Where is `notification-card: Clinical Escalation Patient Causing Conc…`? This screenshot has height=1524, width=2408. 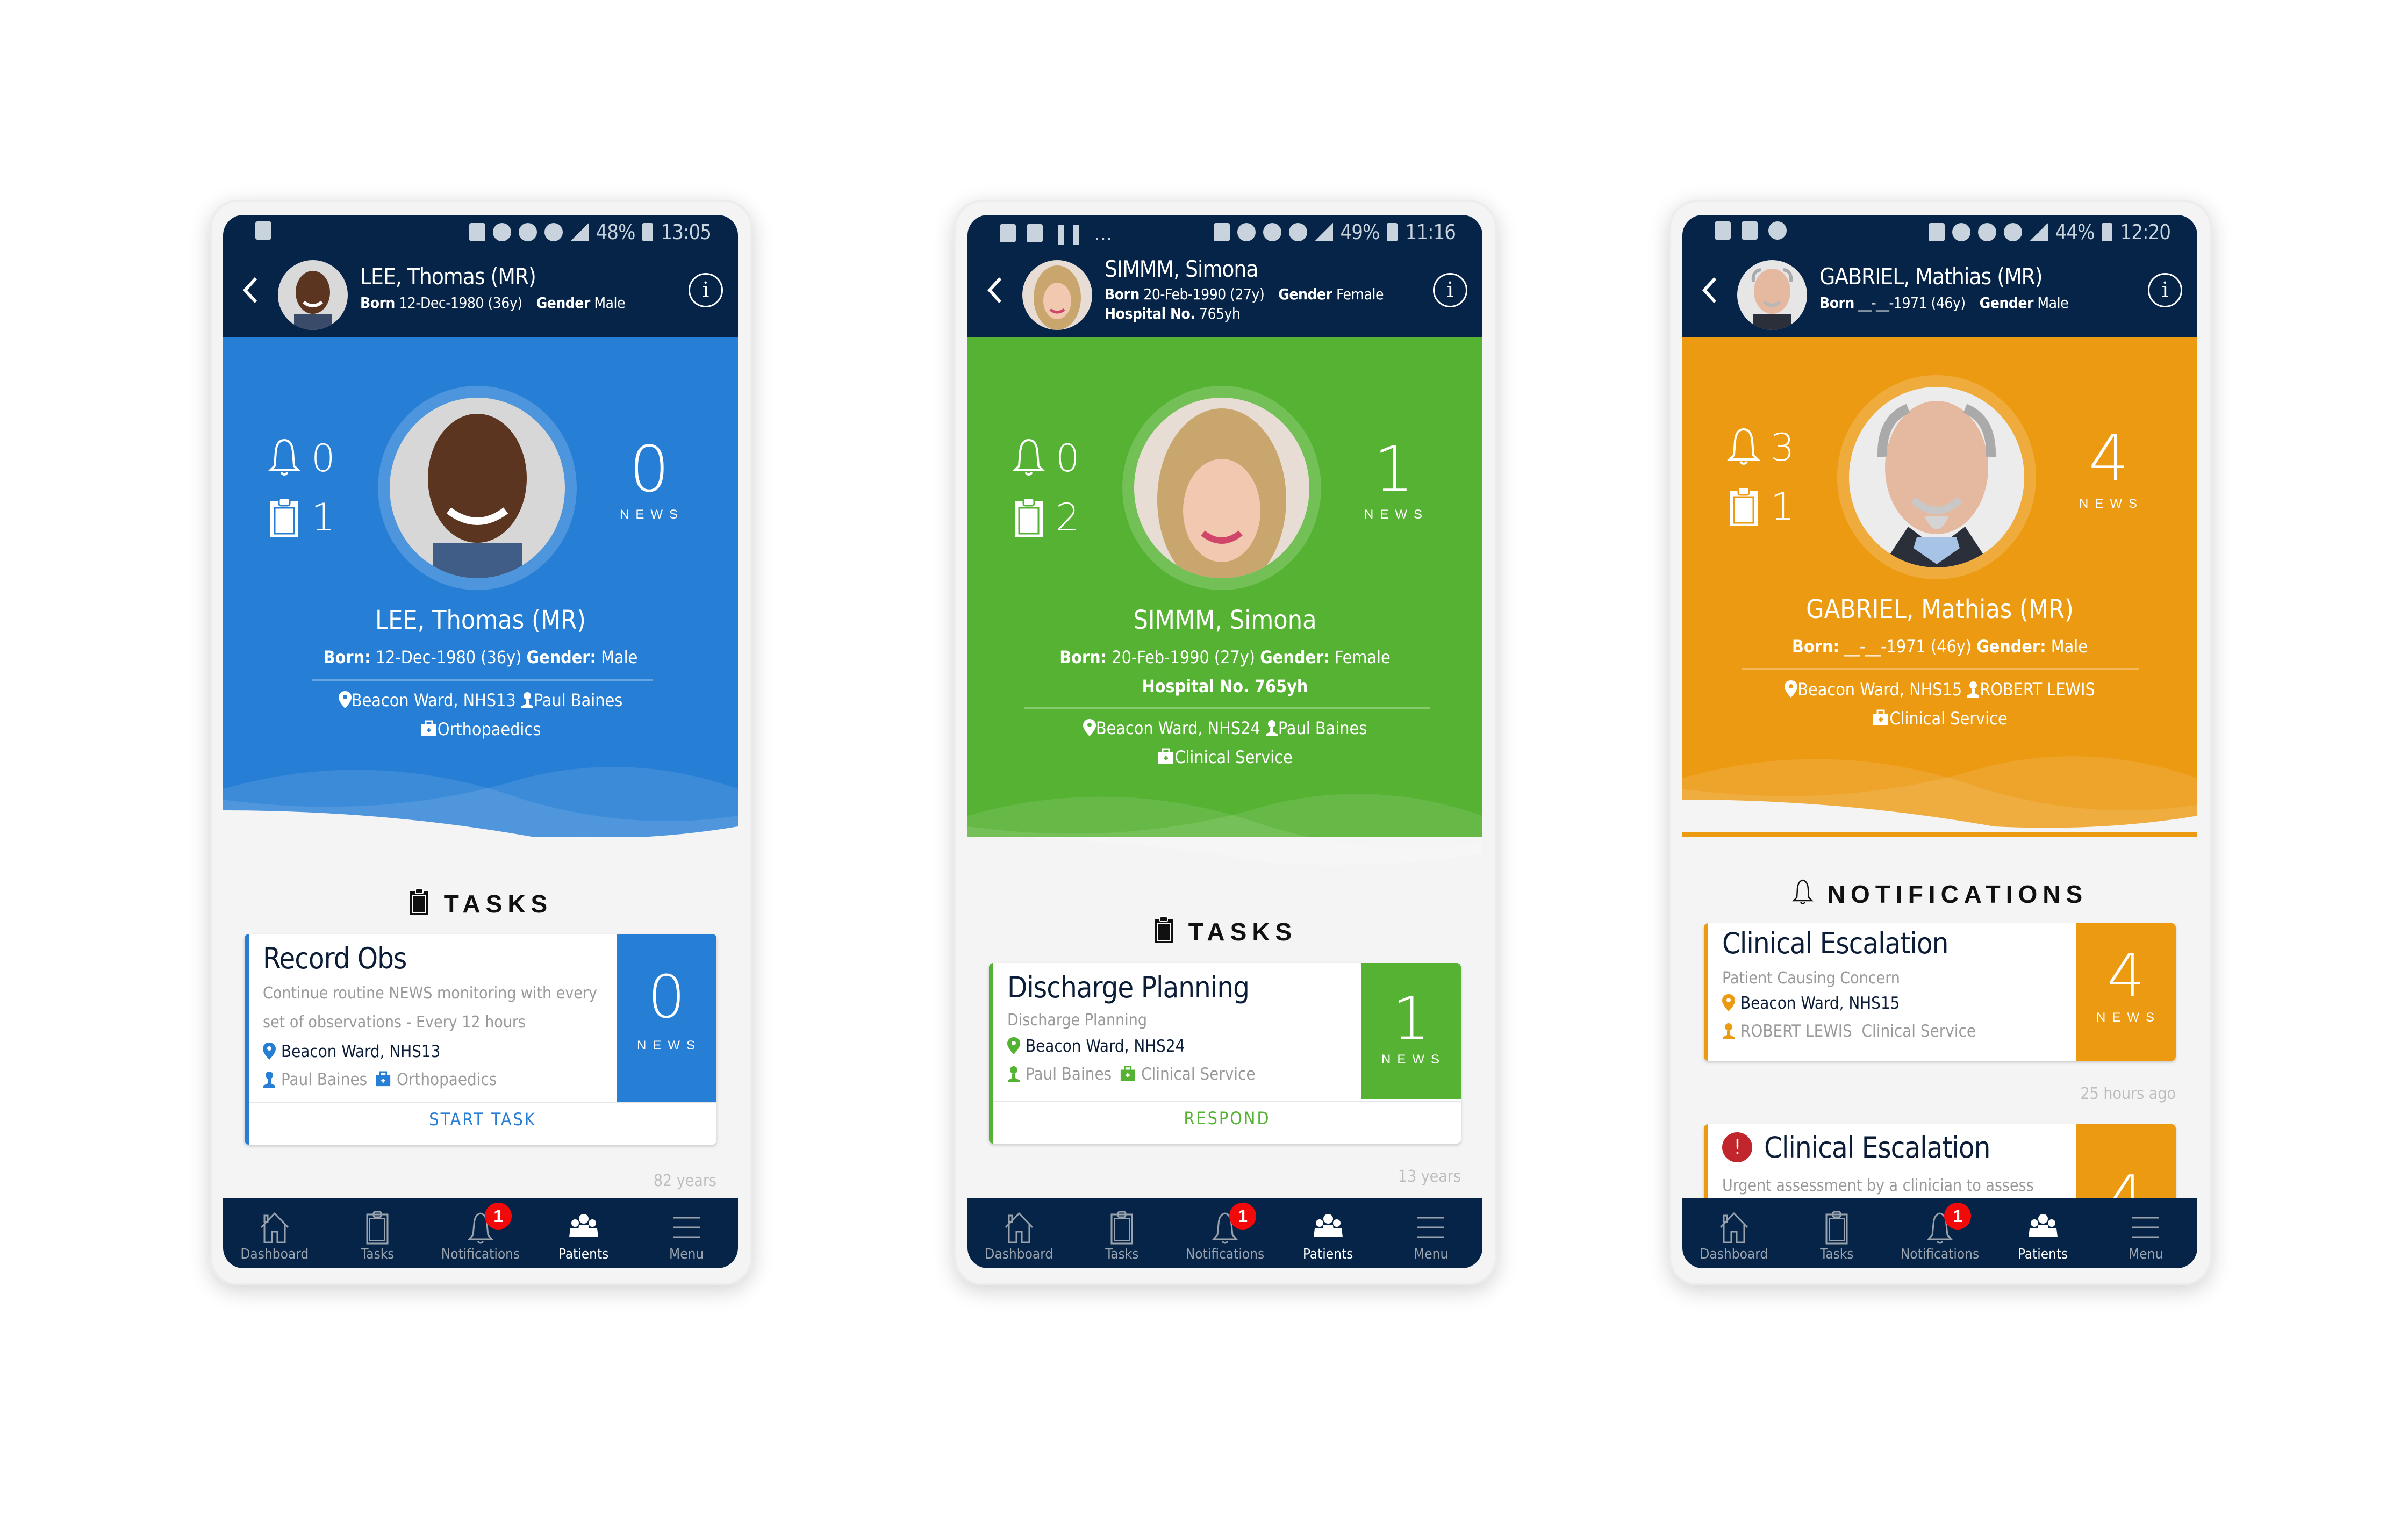
notification-card: Clinical Escalation Patient Causing Conc… is located at coordinates (1940, 992).